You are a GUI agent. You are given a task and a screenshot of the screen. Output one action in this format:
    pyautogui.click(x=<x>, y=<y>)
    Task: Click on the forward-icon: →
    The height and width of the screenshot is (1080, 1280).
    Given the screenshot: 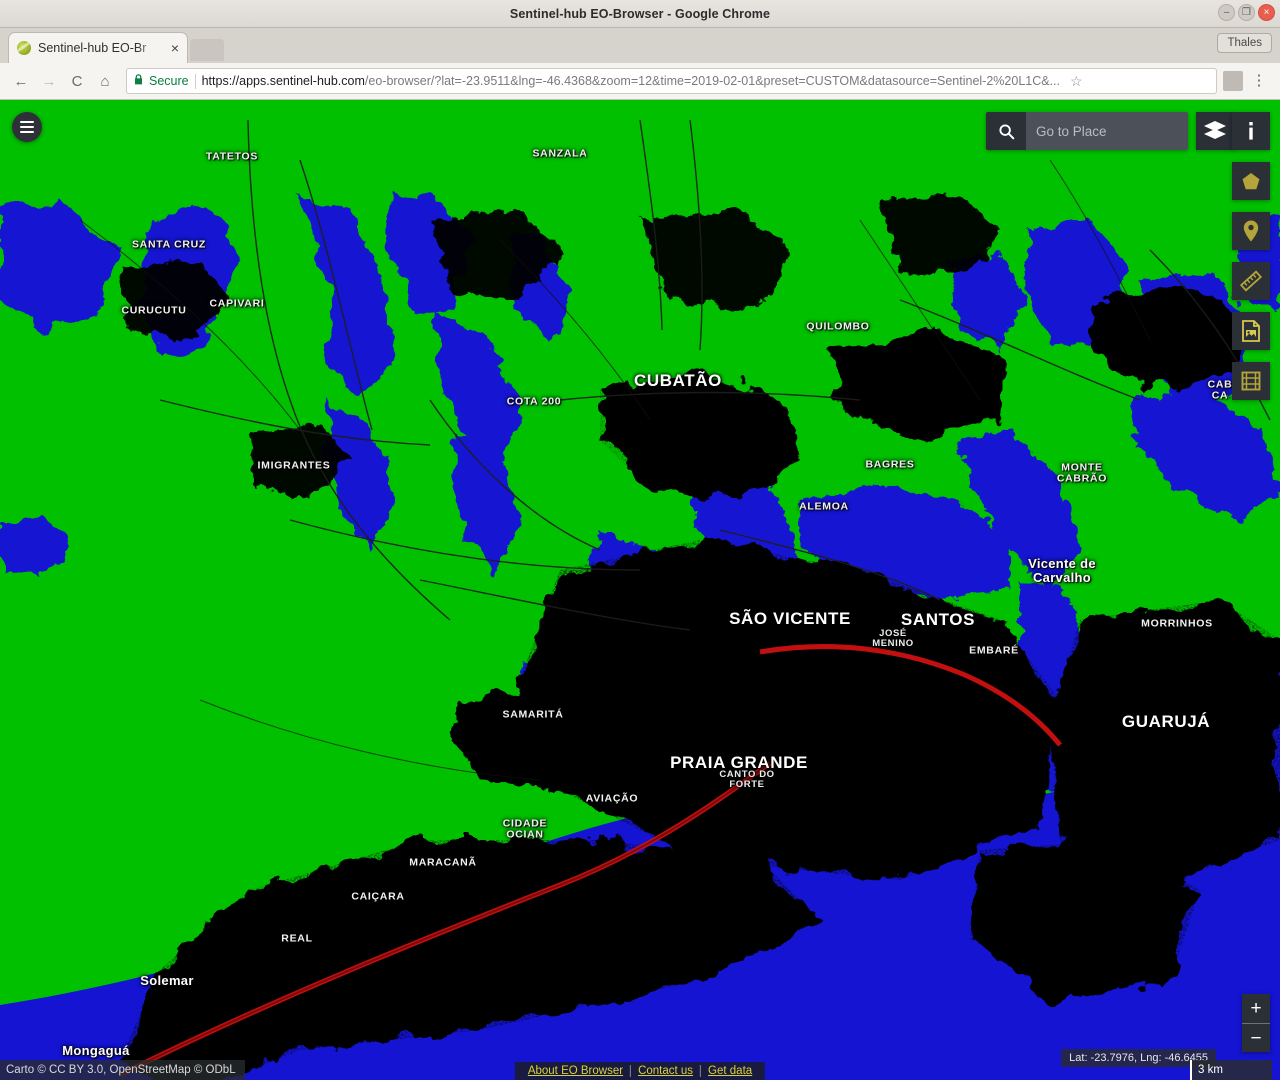 What is the action you would take?
    pyautogui.click(x=49, y=81)
    